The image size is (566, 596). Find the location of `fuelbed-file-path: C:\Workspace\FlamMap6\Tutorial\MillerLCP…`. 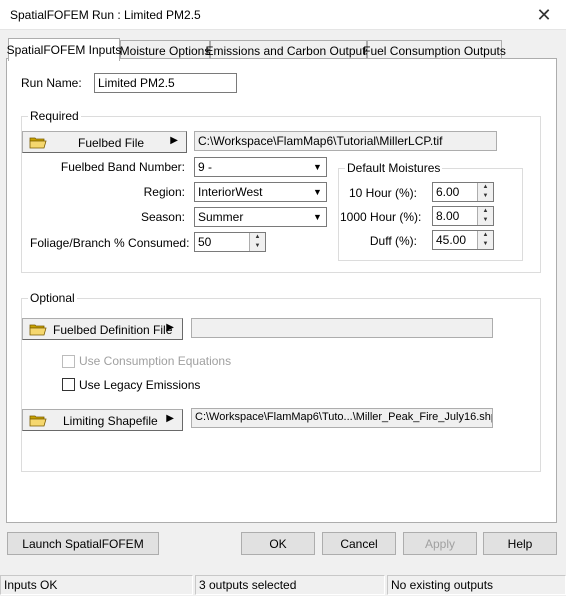

fuelbed-file-path: C:\Workspace\FlamMap6\Tutorial\MillerLCP… is located at coordinates (345, 141).